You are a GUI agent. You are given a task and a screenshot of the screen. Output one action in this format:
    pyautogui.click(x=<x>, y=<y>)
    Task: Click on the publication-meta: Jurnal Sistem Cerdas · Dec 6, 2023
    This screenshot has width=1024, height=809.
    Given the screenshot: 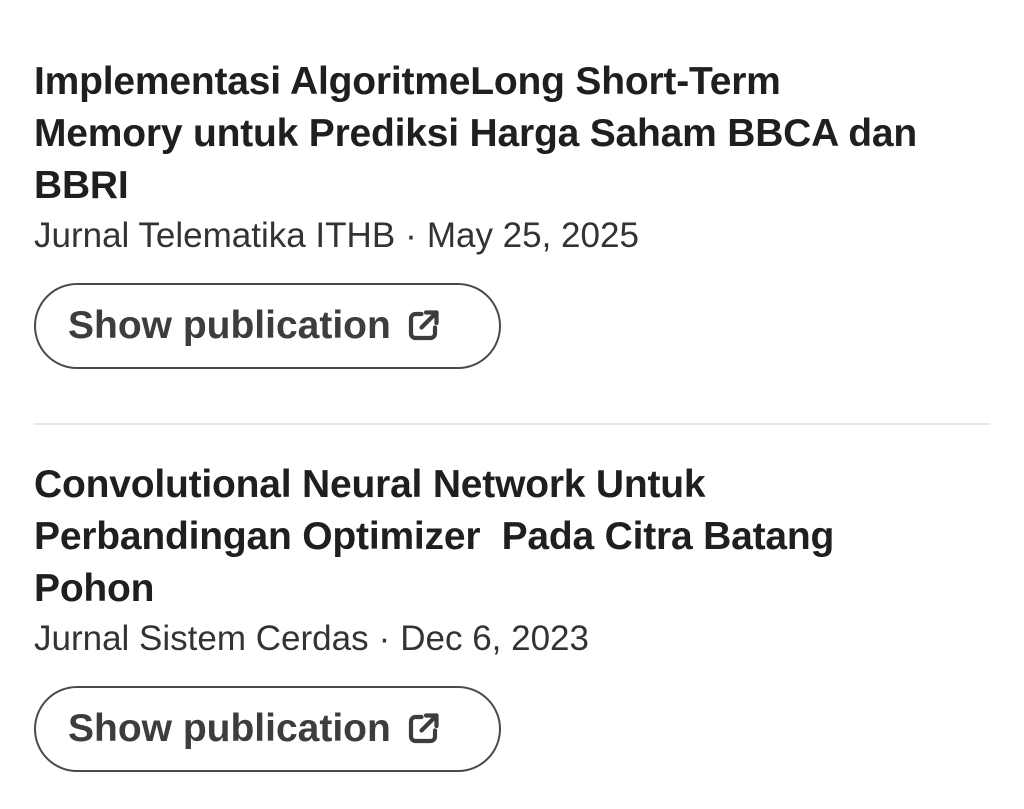 What is the action you would take?
    pyautogui.click(x=512, y=639)
    